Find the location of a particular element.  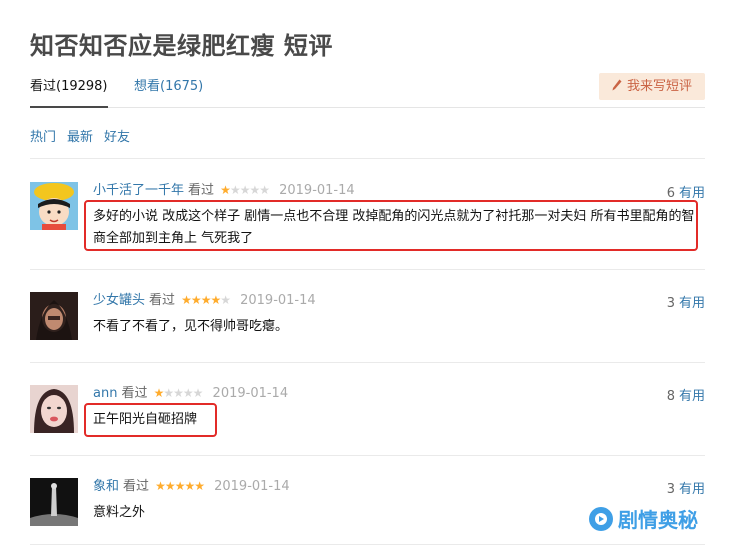

sort-latest: 最新 is located at coordinates (80, 137).